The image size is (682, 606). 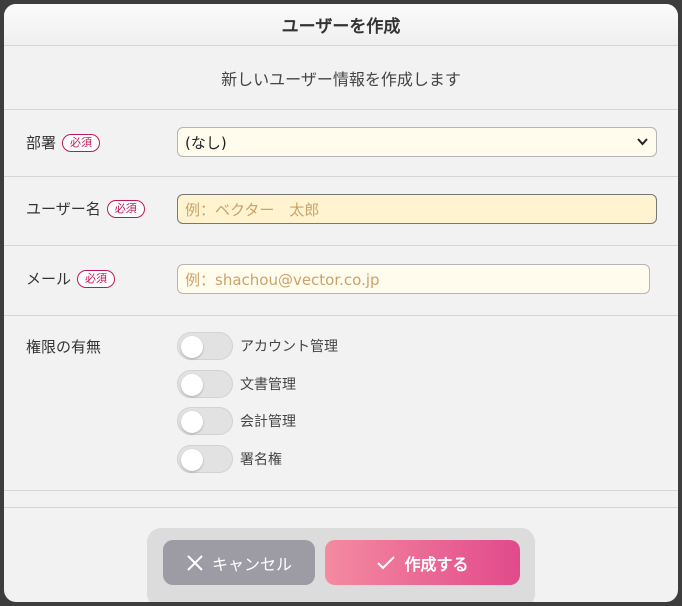 What do you see at coordinates (268, 422) in the screenshot?
I see `permission-label: 会計管理` at bounding box center [268, 422].